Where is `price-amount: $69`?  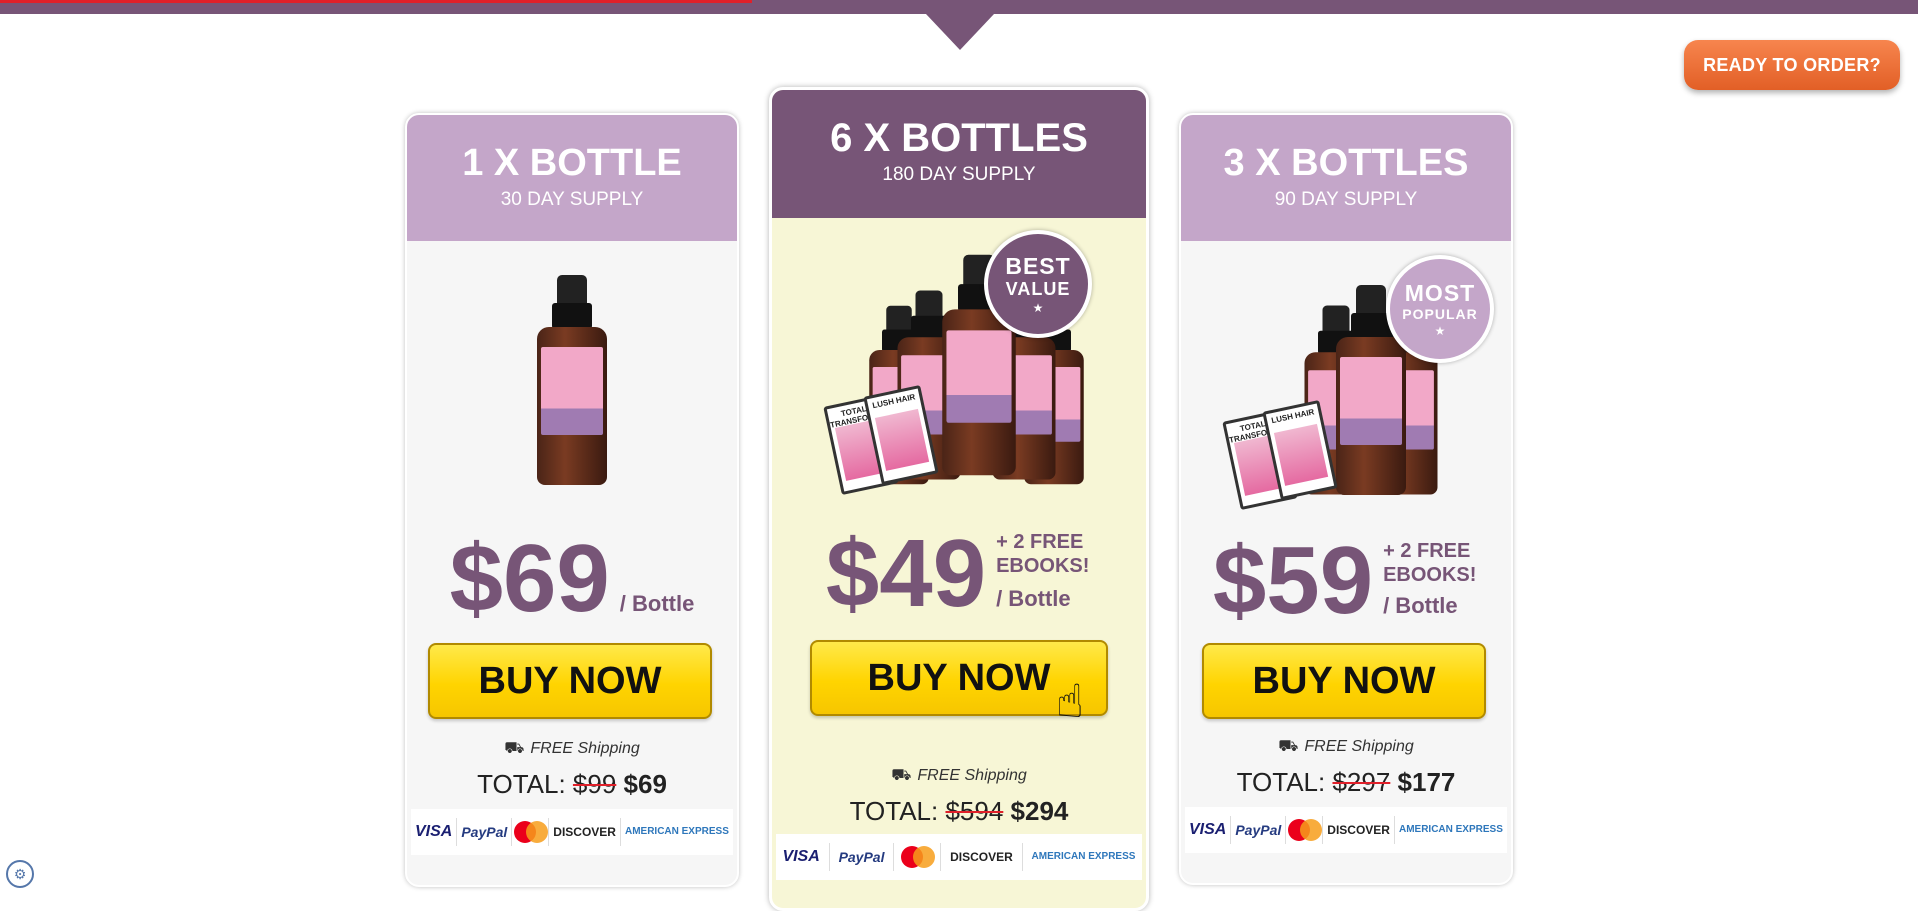 price-amount: $69 is located at coordinates (529, 578).